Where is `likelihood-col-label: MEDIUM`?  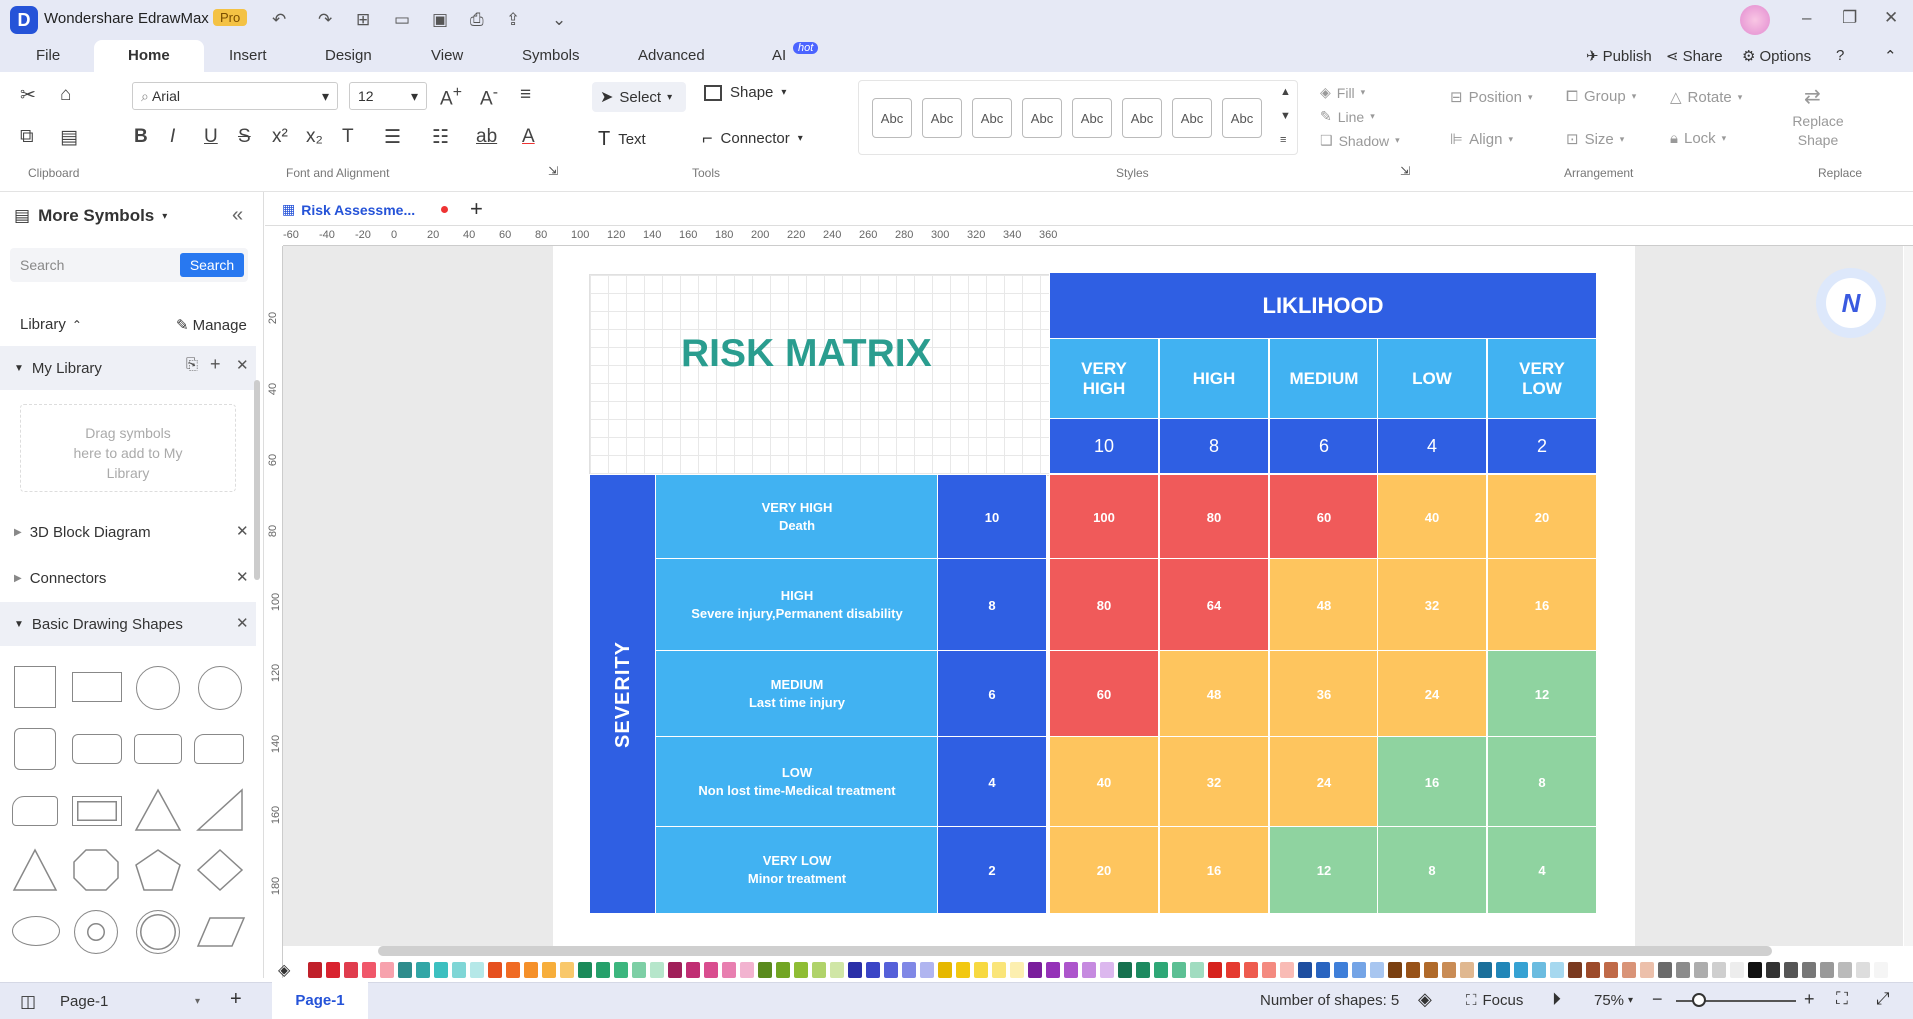 likelihood-col-label: MEDIUM is located at coordinates (1324, 379).